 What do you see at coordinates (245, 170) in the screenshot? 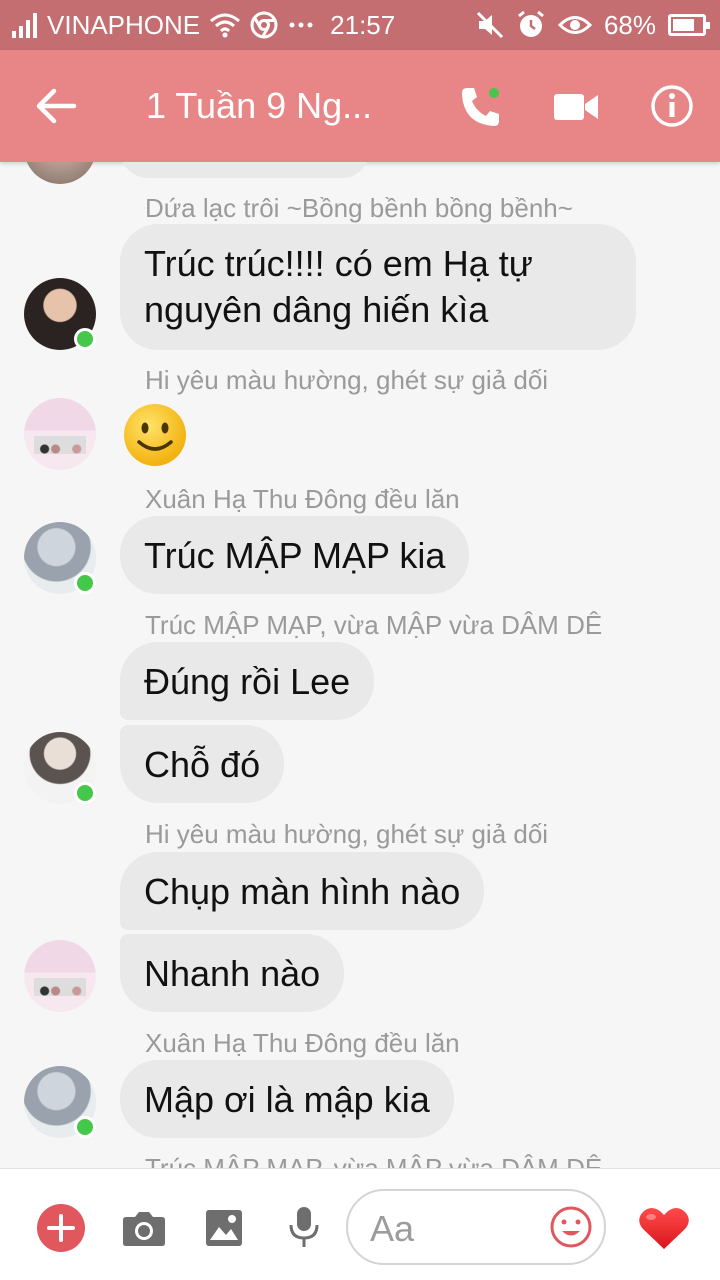
I see `message-bubble-partial` at bounding box center [245, 170].